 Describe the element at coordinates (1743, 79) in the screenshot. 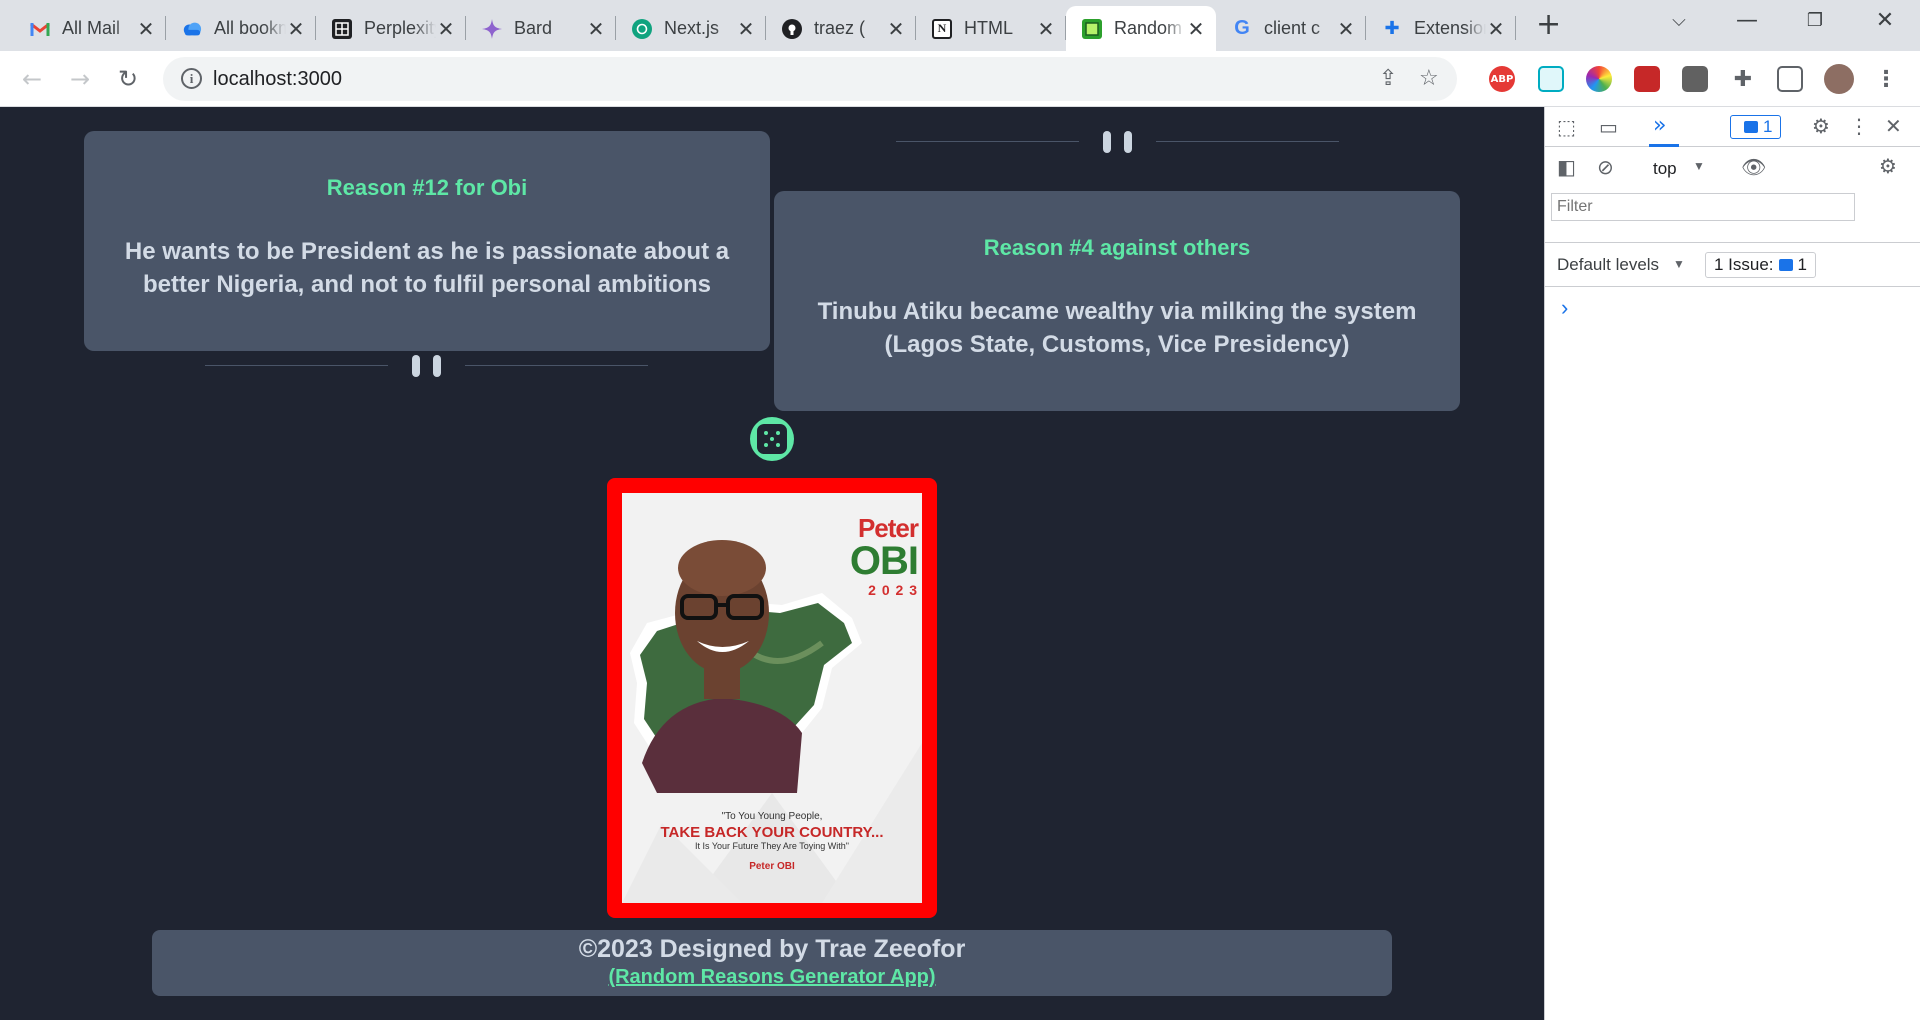

I see `extensions-puzzle-icon: ✚` at that location.